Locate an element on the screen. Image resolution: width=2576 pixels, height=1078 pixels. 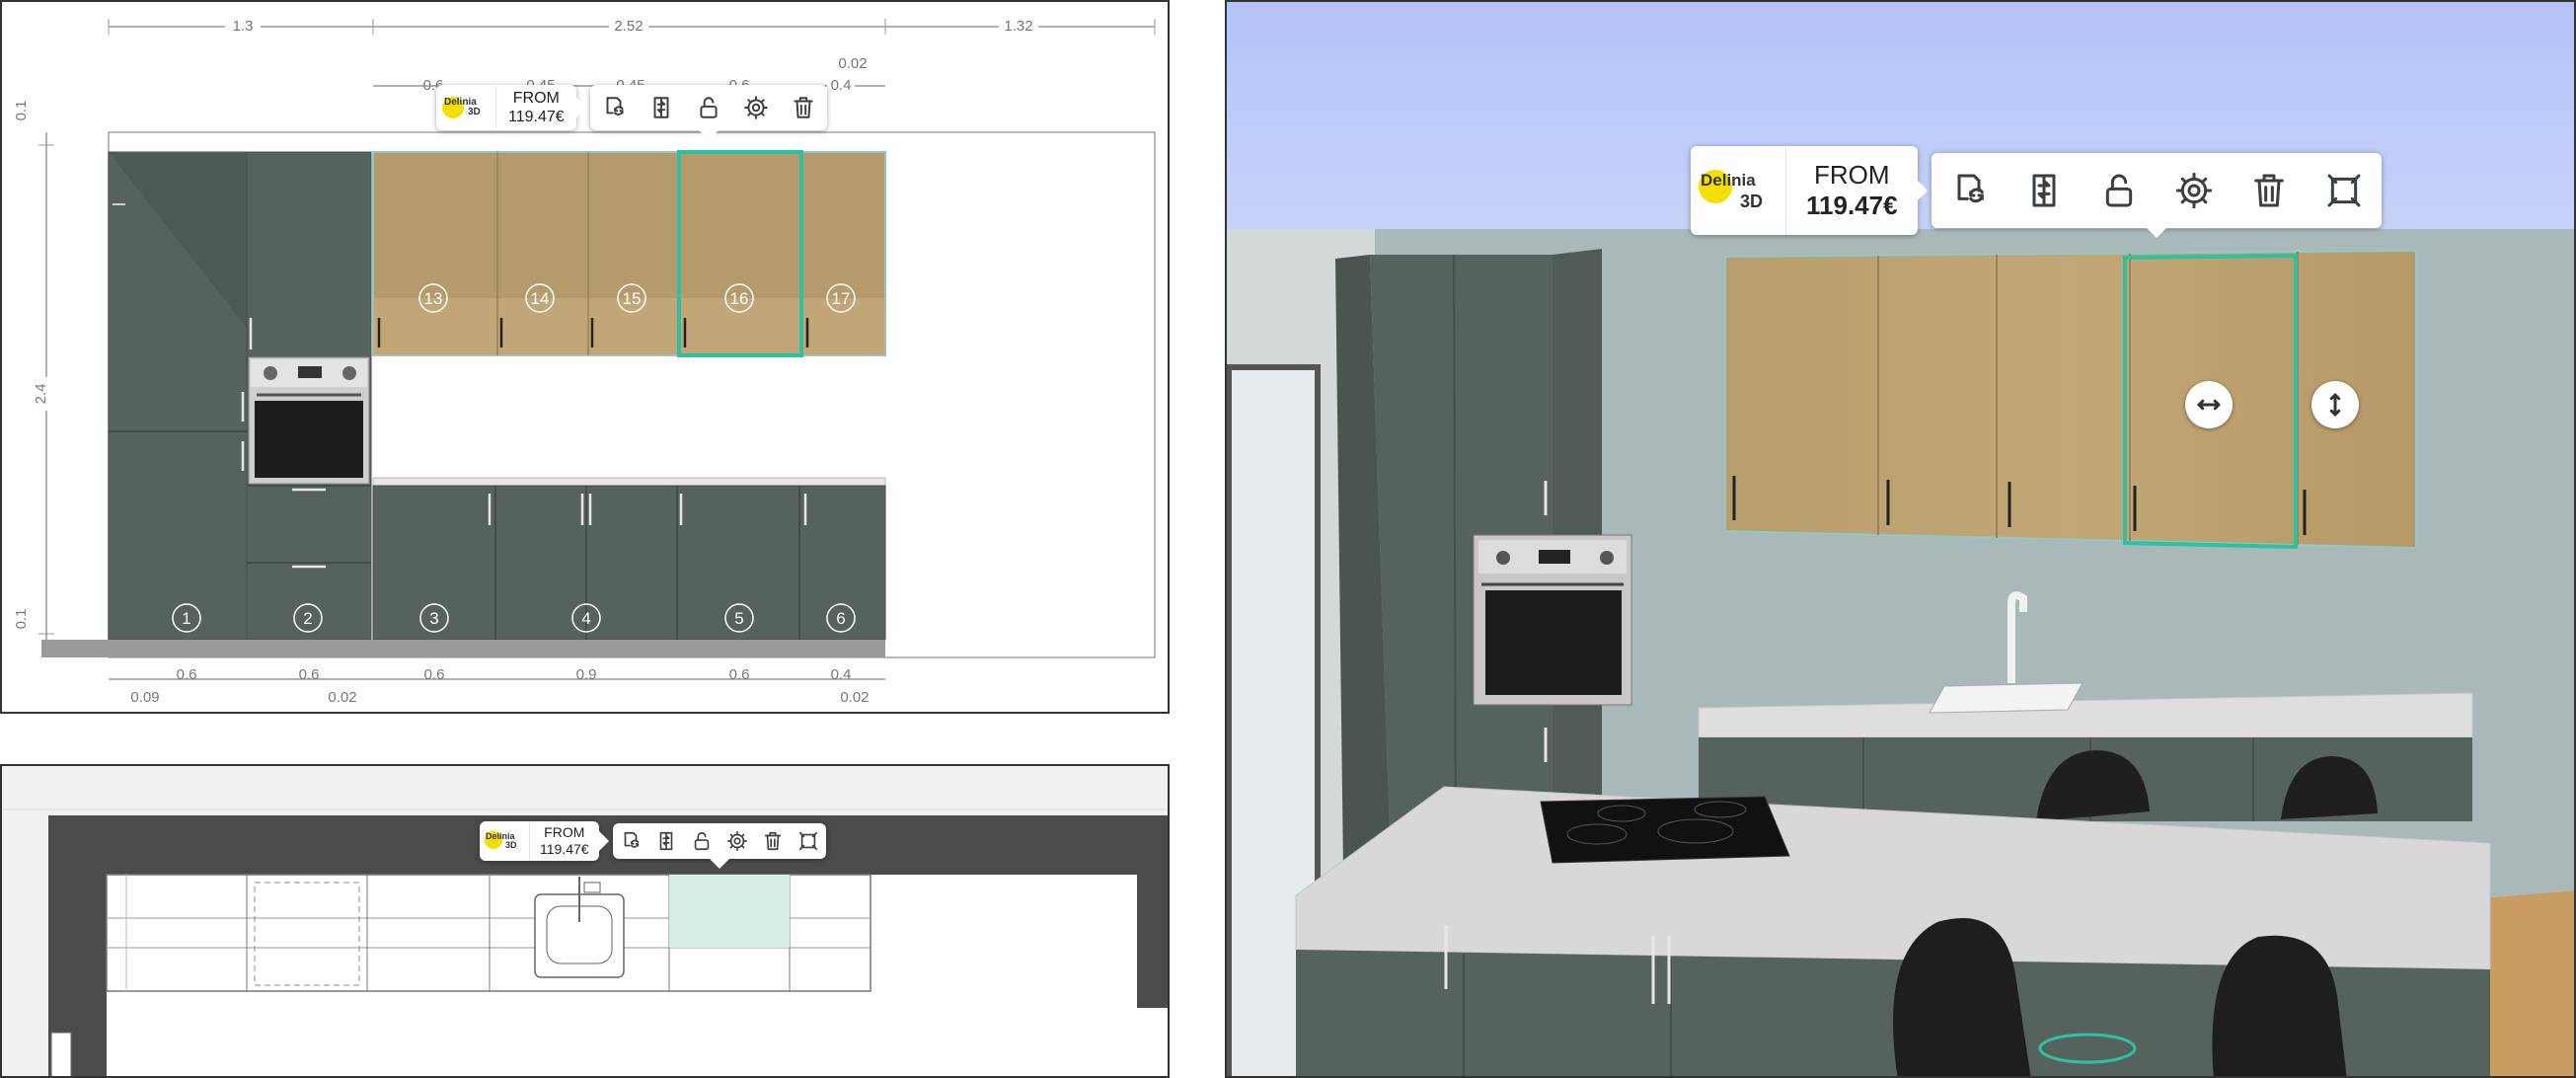
move-vertical-icon is located at coordinates (2335, 405).